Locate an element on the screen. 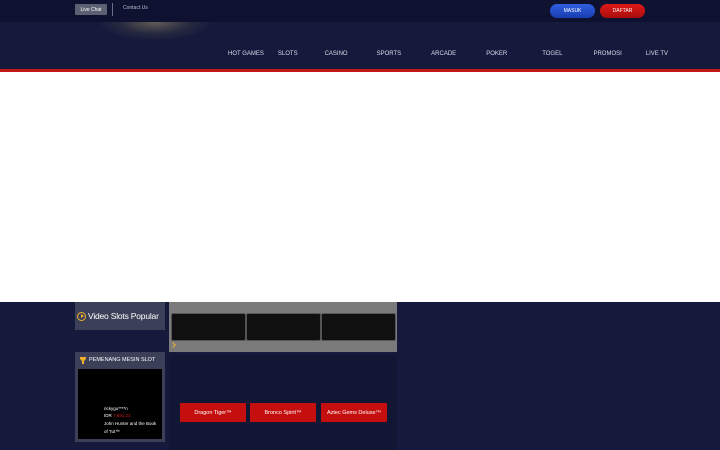 Image resolution: width=720 pixels, height=450 pixels. nav-casino: CASINO is located at coordinates (336, 54).